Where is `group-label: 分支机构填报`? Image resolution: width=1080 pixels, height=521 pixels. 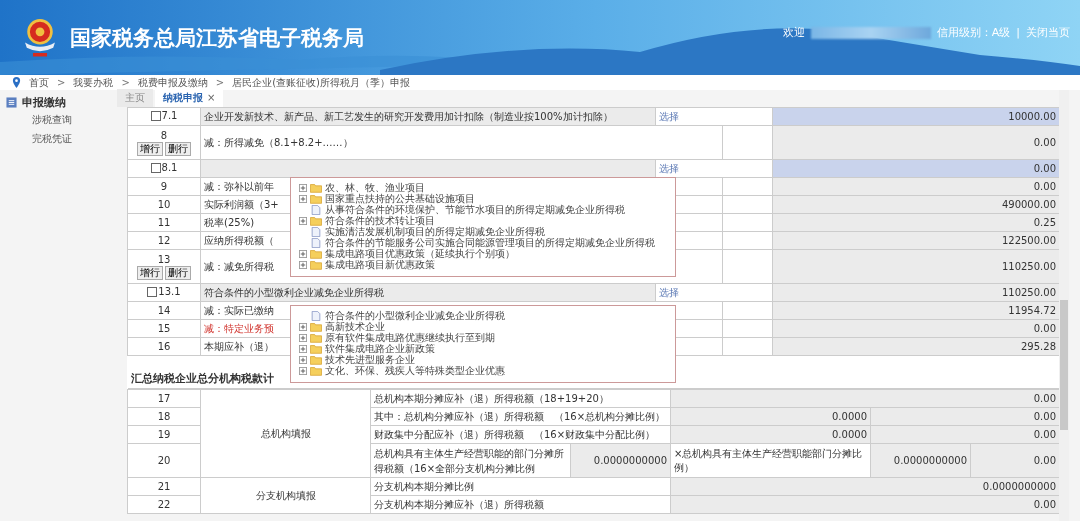 group-label: 分支机构填报 is located at coordinates (285, 495).